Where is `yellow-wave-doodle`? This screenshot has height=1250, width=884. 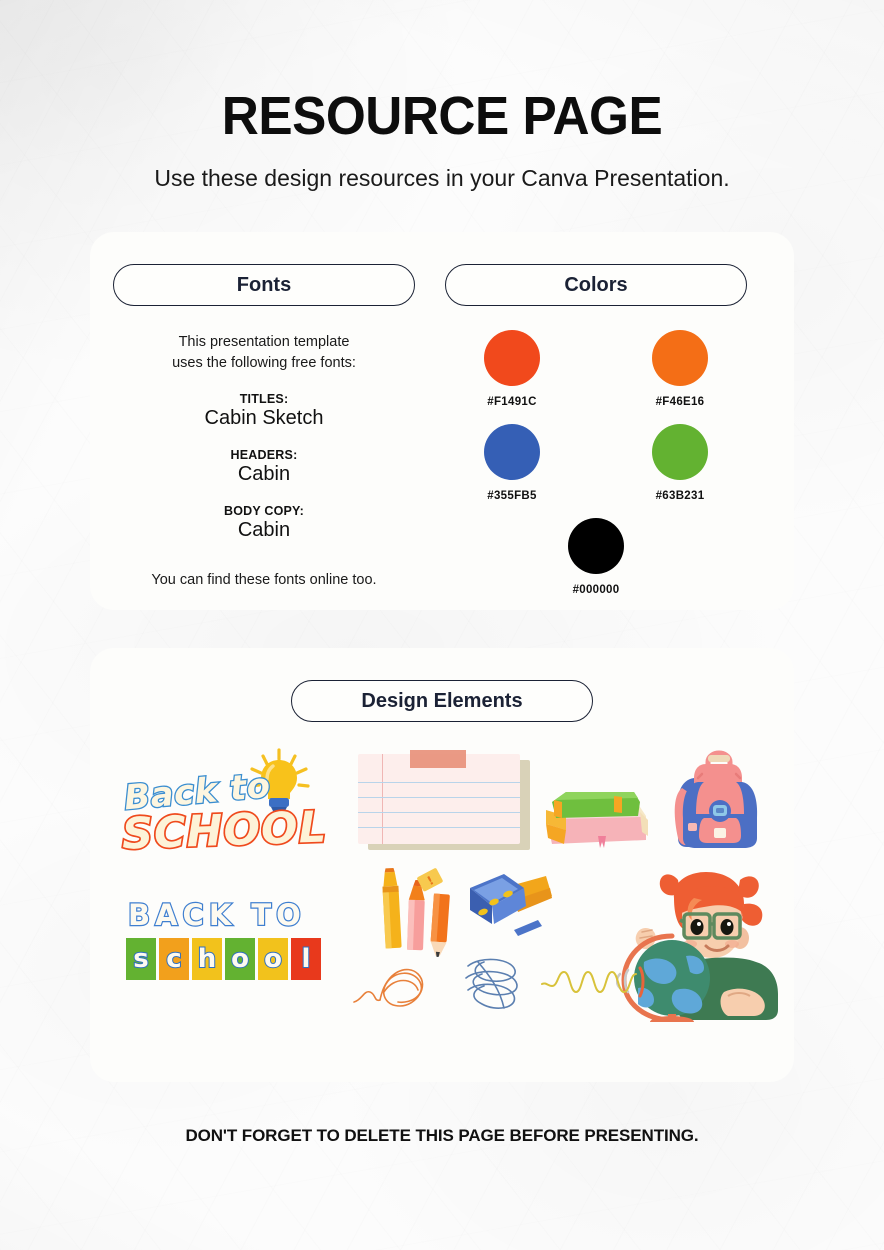 yellow-wave-doodle is located at coordinates (595, 984).